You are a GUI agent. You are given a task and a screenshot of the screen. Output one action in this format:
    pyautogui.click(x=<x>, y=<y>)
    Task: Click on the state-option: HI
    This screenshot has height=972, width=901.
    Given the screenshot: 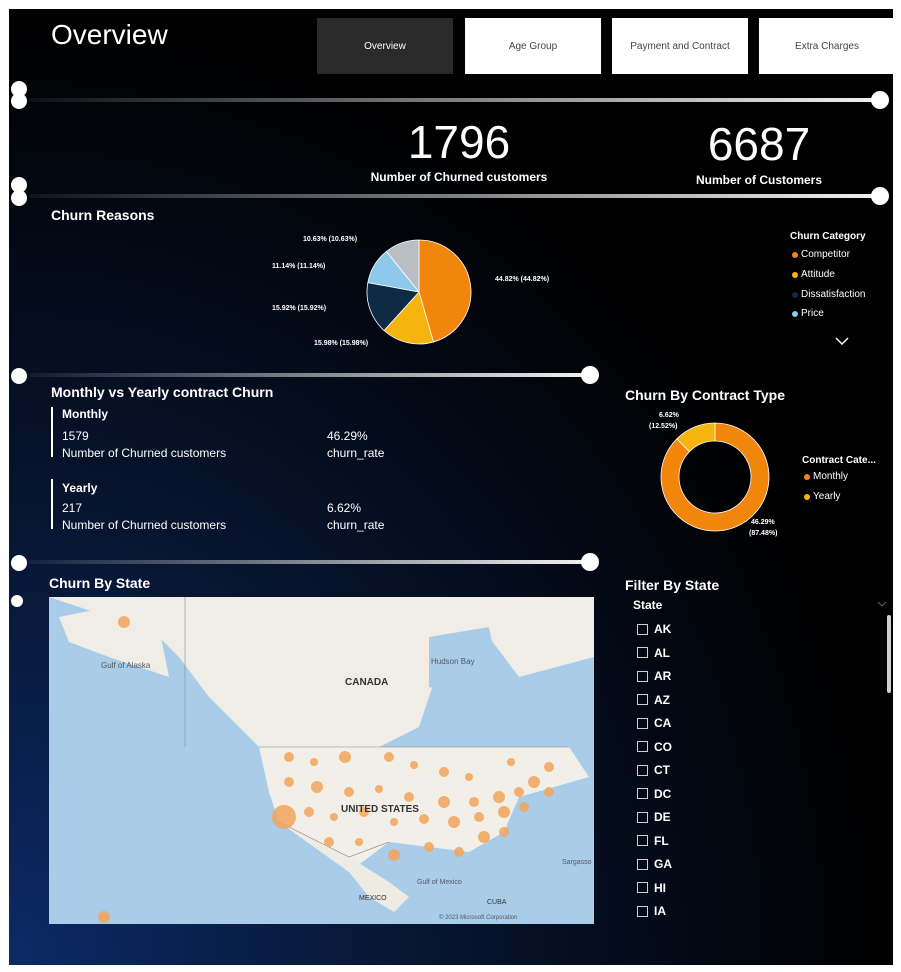 What is the action you would take?
    pyautogui.click(x=651, y=888)
    